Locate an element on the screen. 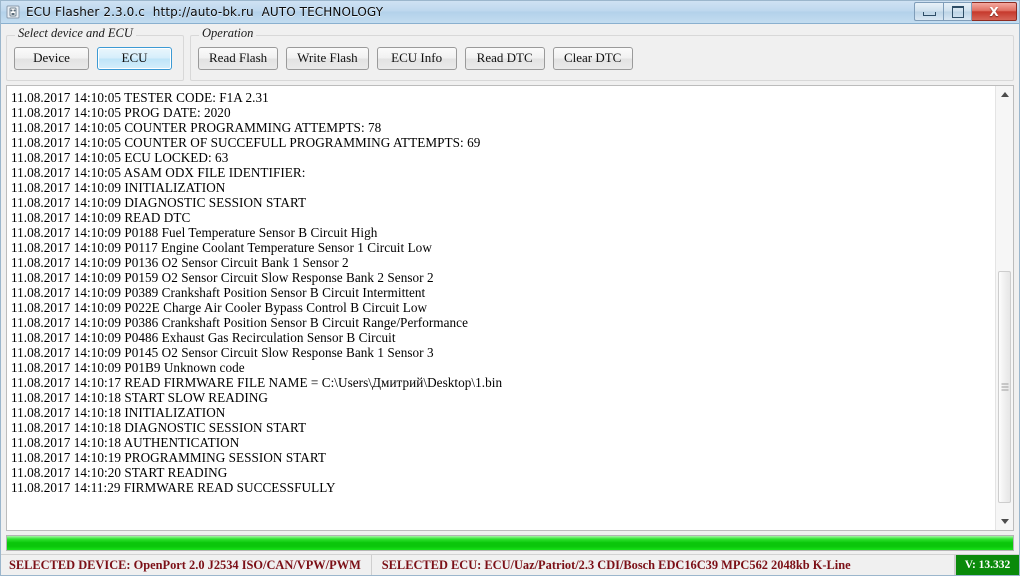  log-scrollbar is located at coordinates (1004, 308).